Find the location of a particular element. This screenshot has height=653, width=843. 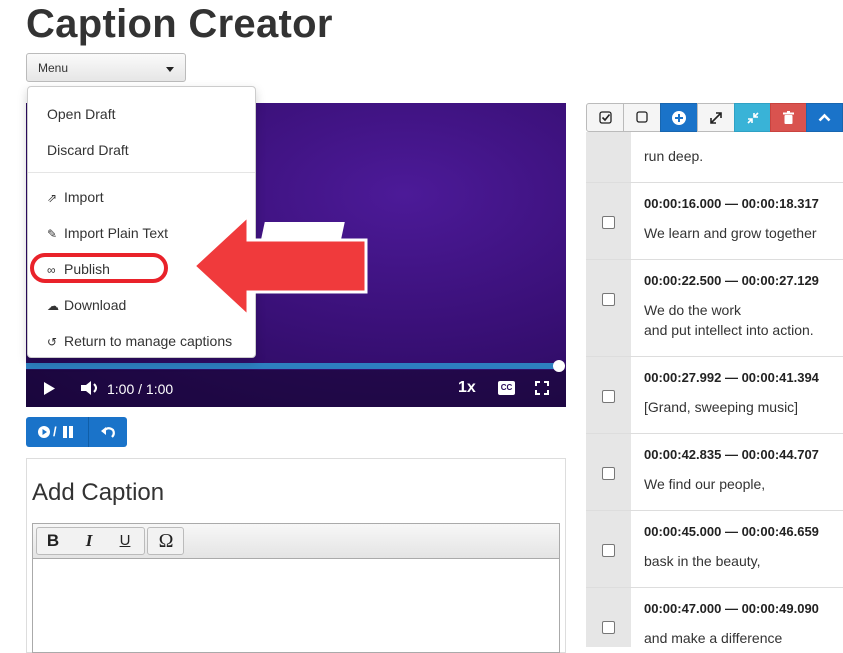

play-icon is located at coordinates (49, 388).